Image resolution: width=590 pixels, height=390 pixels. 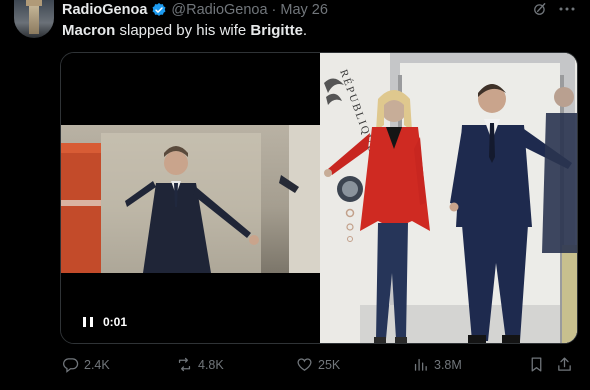 What do you see at coordinates (304, 10) in the screenshot?
I see `post-date: May 26` at bounding box center [304, 10].